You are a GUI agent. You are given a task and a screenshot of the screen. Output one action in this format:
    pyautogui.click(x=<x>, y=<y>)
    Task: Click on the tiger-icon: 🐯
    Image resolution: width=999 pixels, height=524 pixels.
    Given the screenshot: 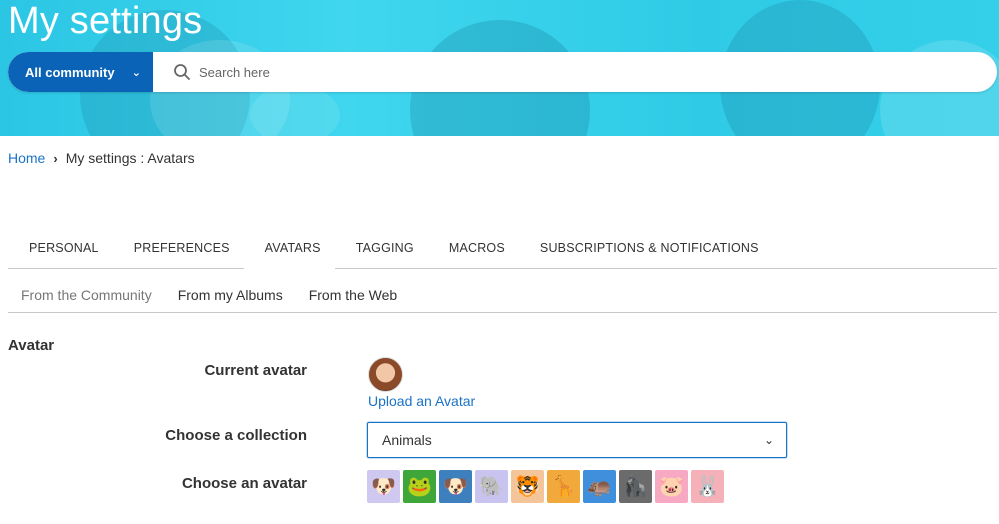 What is the action you would take?
    pyautogui.click(x=527, y=486)
    